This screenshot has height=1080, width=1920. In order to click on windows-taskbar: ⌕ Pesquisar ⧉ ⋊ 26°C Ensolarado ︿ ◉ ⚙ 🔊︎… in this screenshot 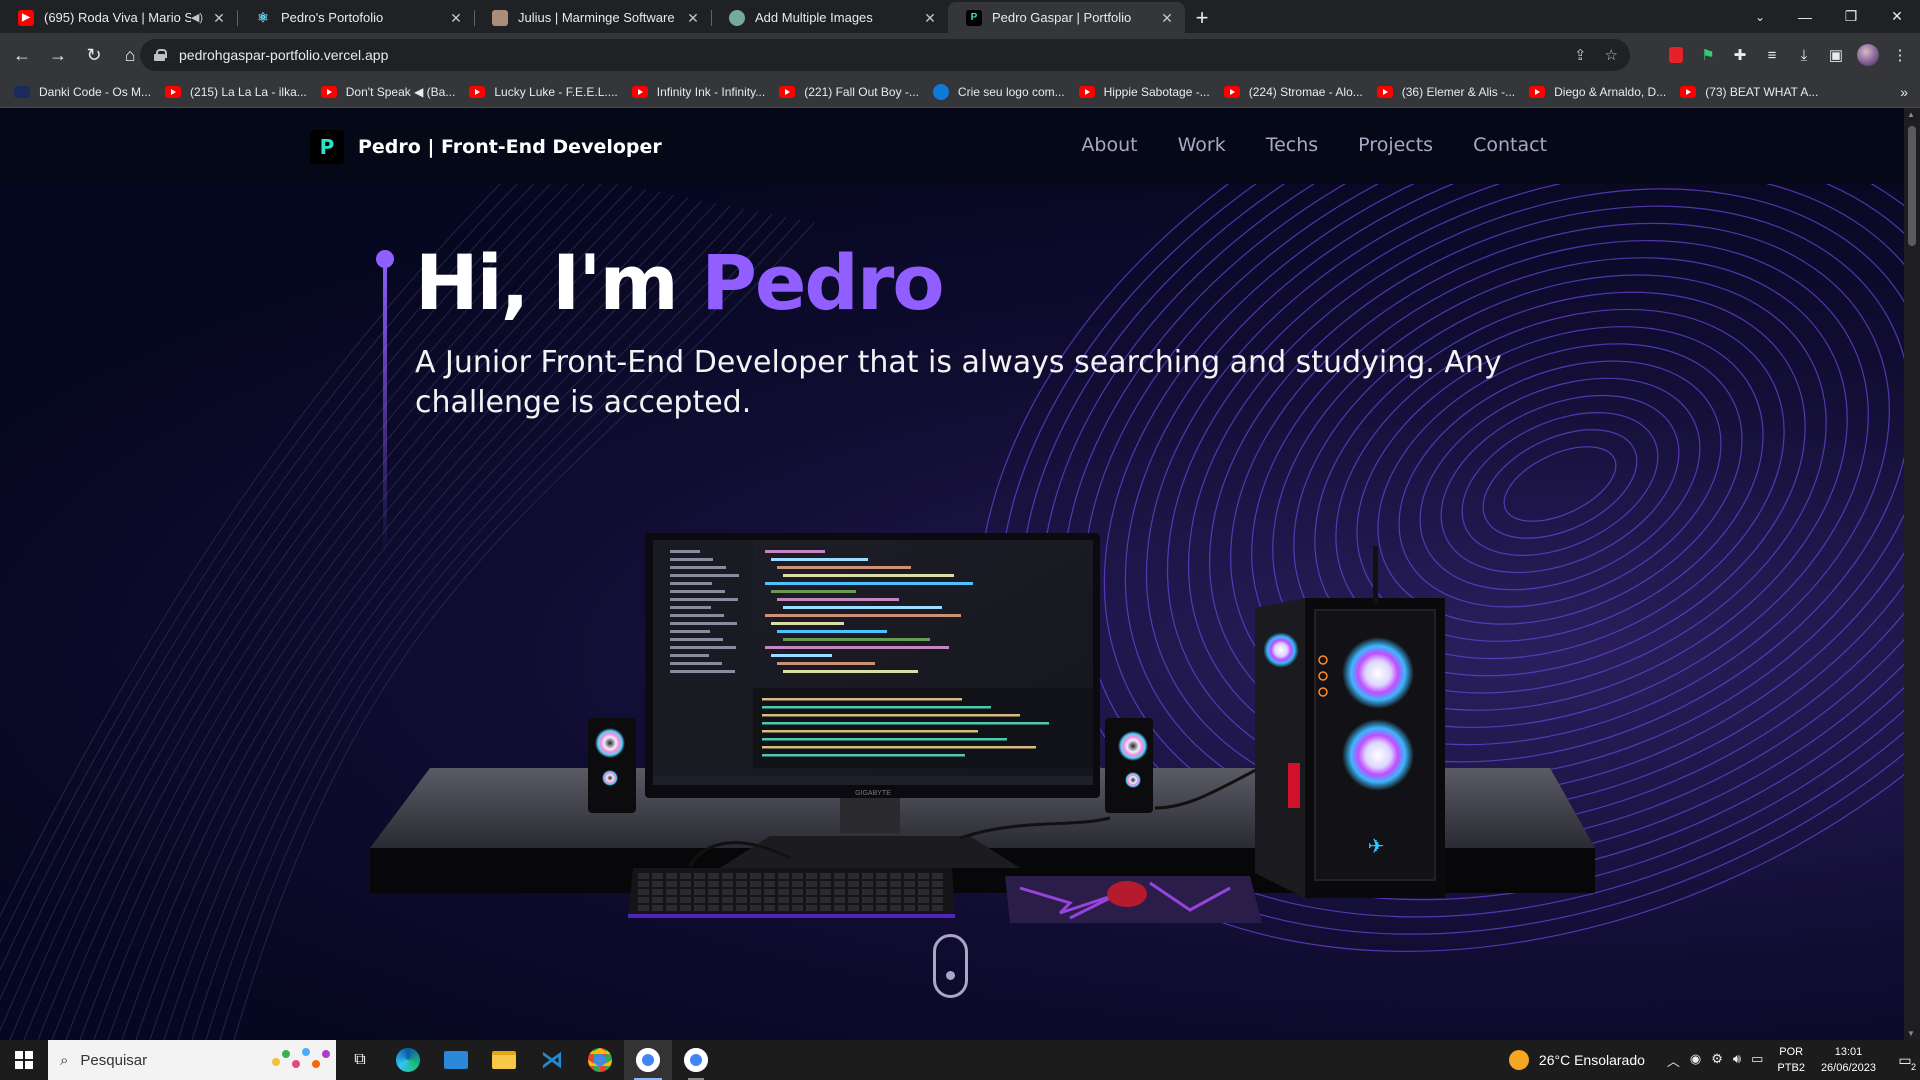, I will do `click(960, 1060)`.